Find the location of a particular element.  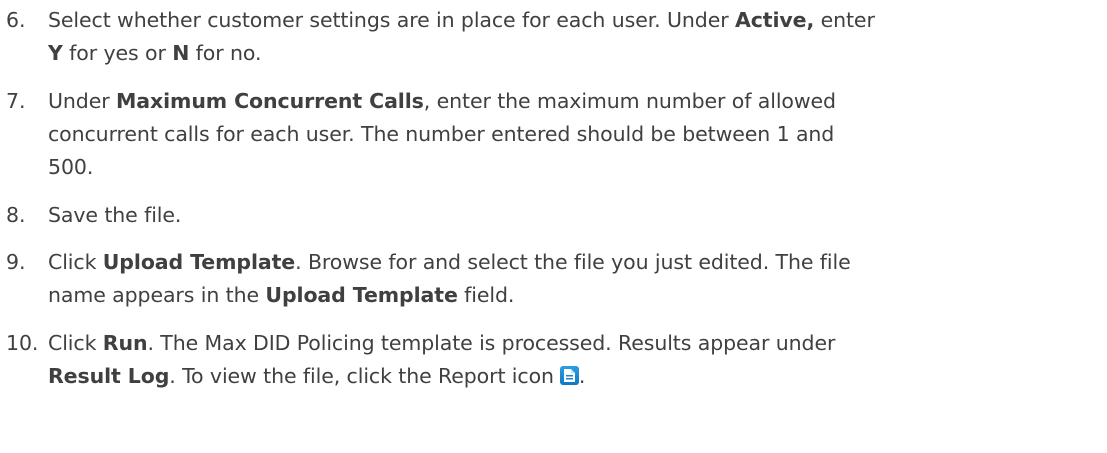

text-run-bold: Run is located at coordinates (125, 343).